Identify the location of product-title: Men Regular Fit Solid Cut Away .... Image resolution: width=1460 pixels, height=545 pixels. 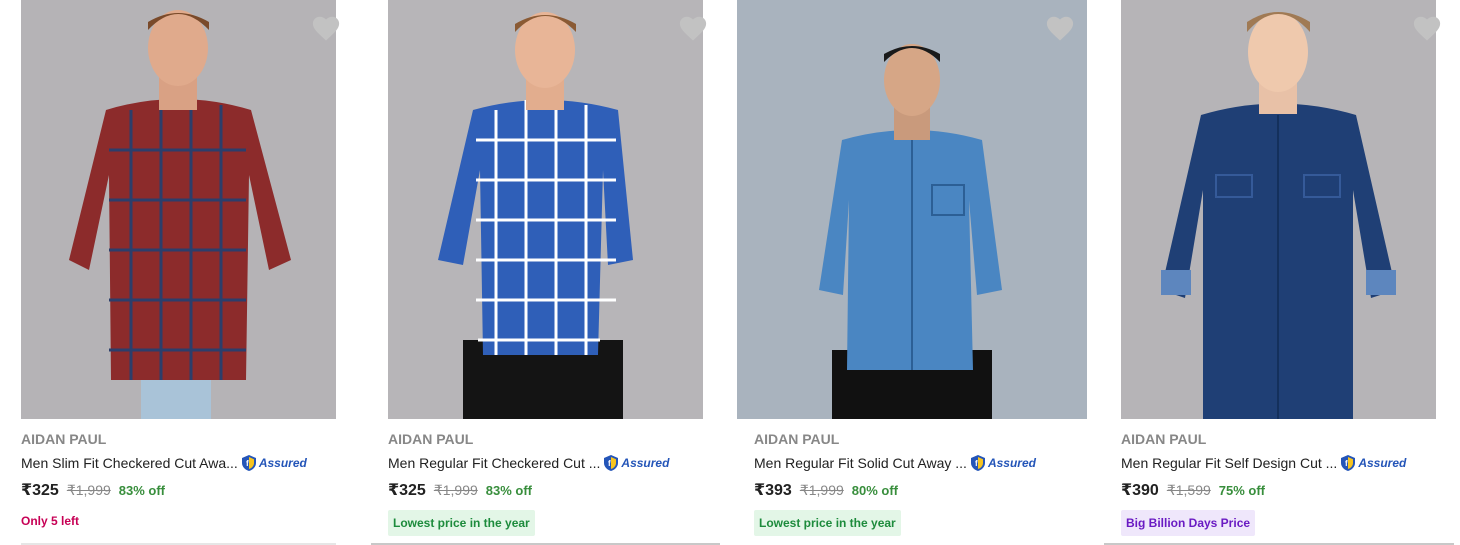
(860, 463).